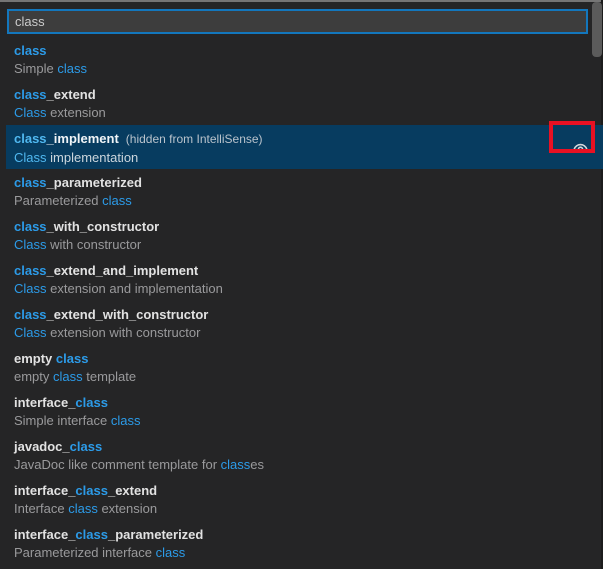 The width and height of the screenshot is (603, 569). I want to click on quickpick-filter-input, so click(297, 21).